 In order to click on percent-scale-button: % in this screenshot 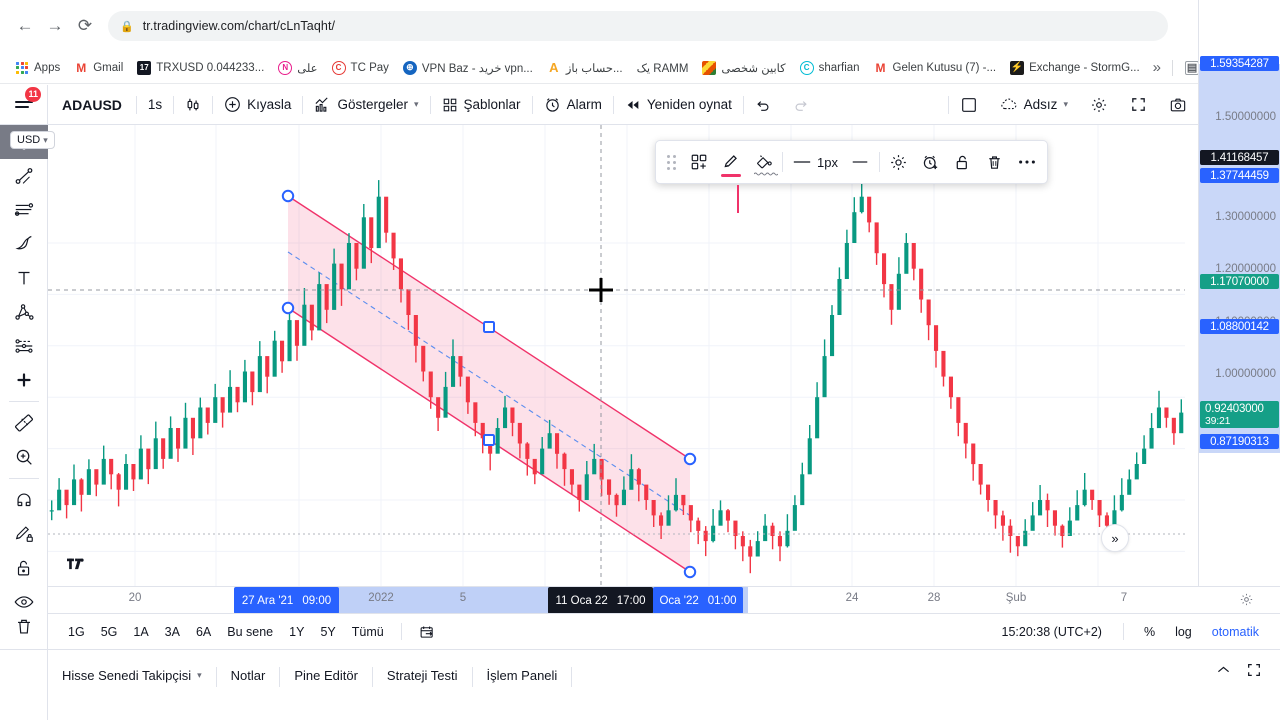, I will do `click(1149, 632)`.